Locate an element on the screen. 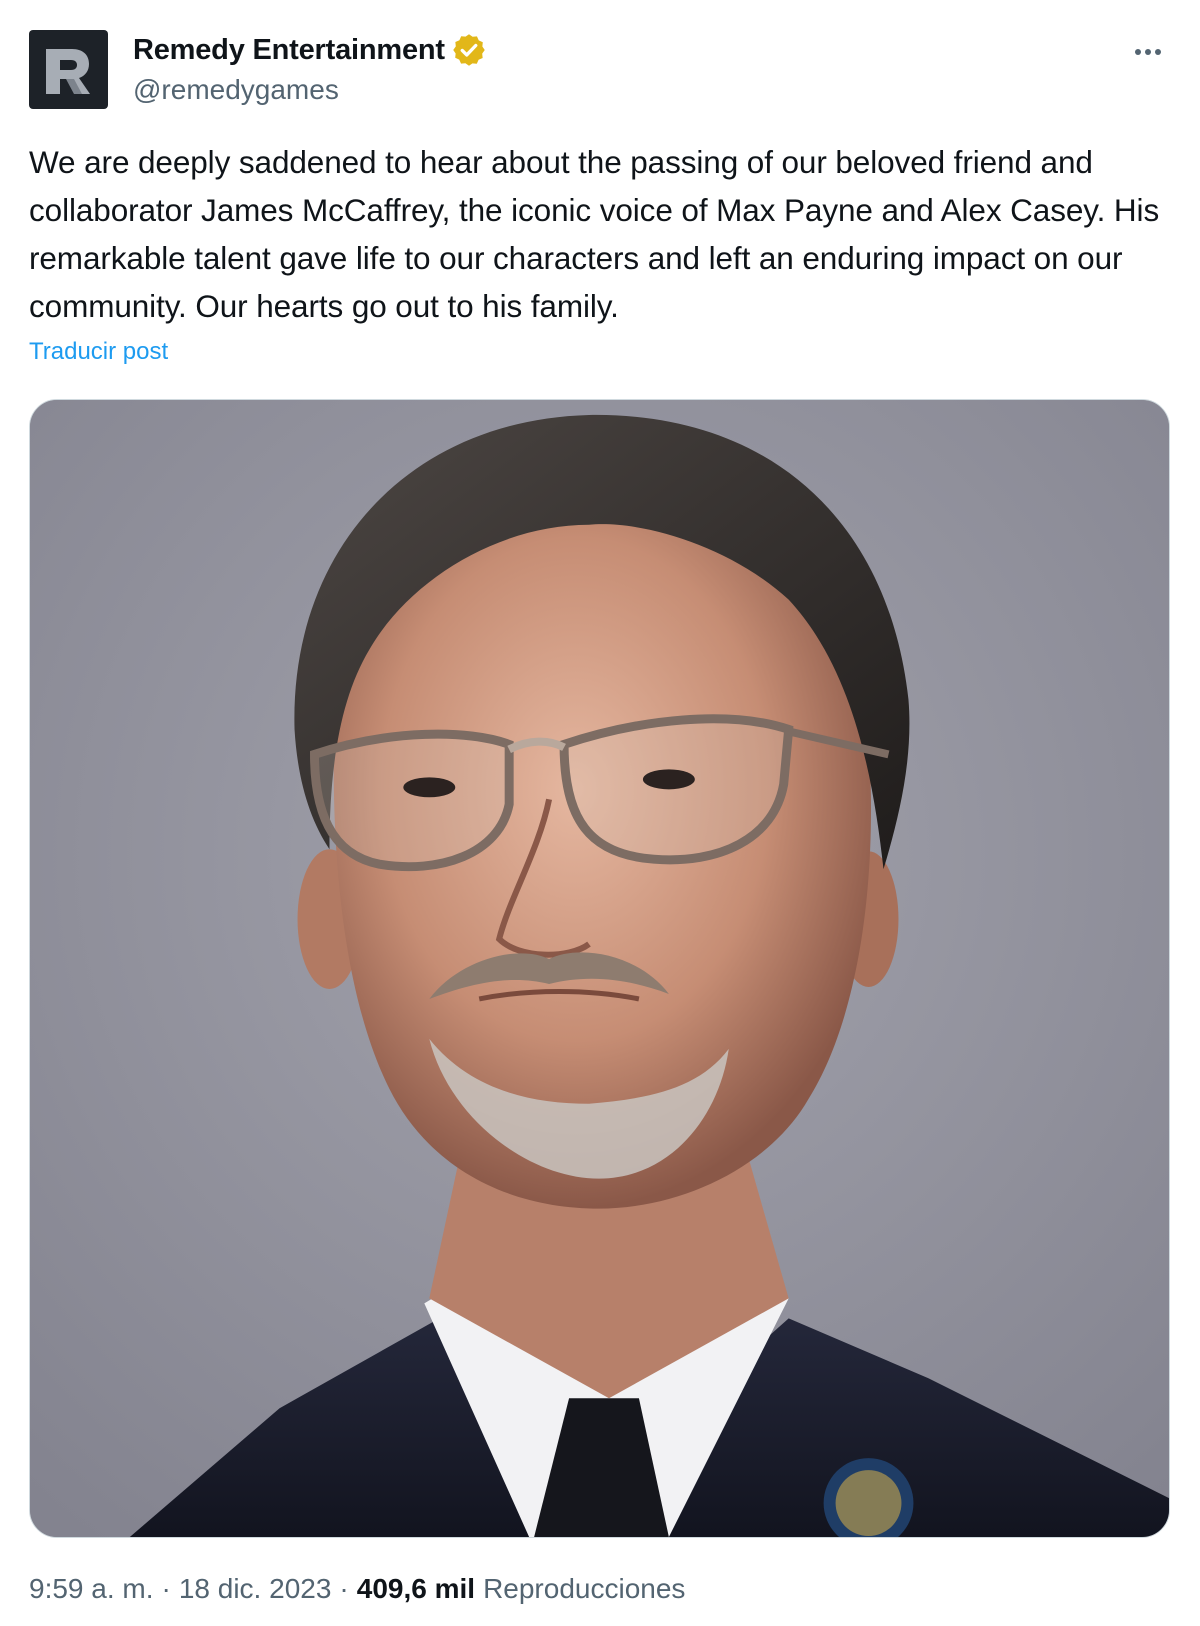 The width and height of the screenshot is (1200, 1626). display-name: Remedy Entertainment is located at coordinates (289, 50).